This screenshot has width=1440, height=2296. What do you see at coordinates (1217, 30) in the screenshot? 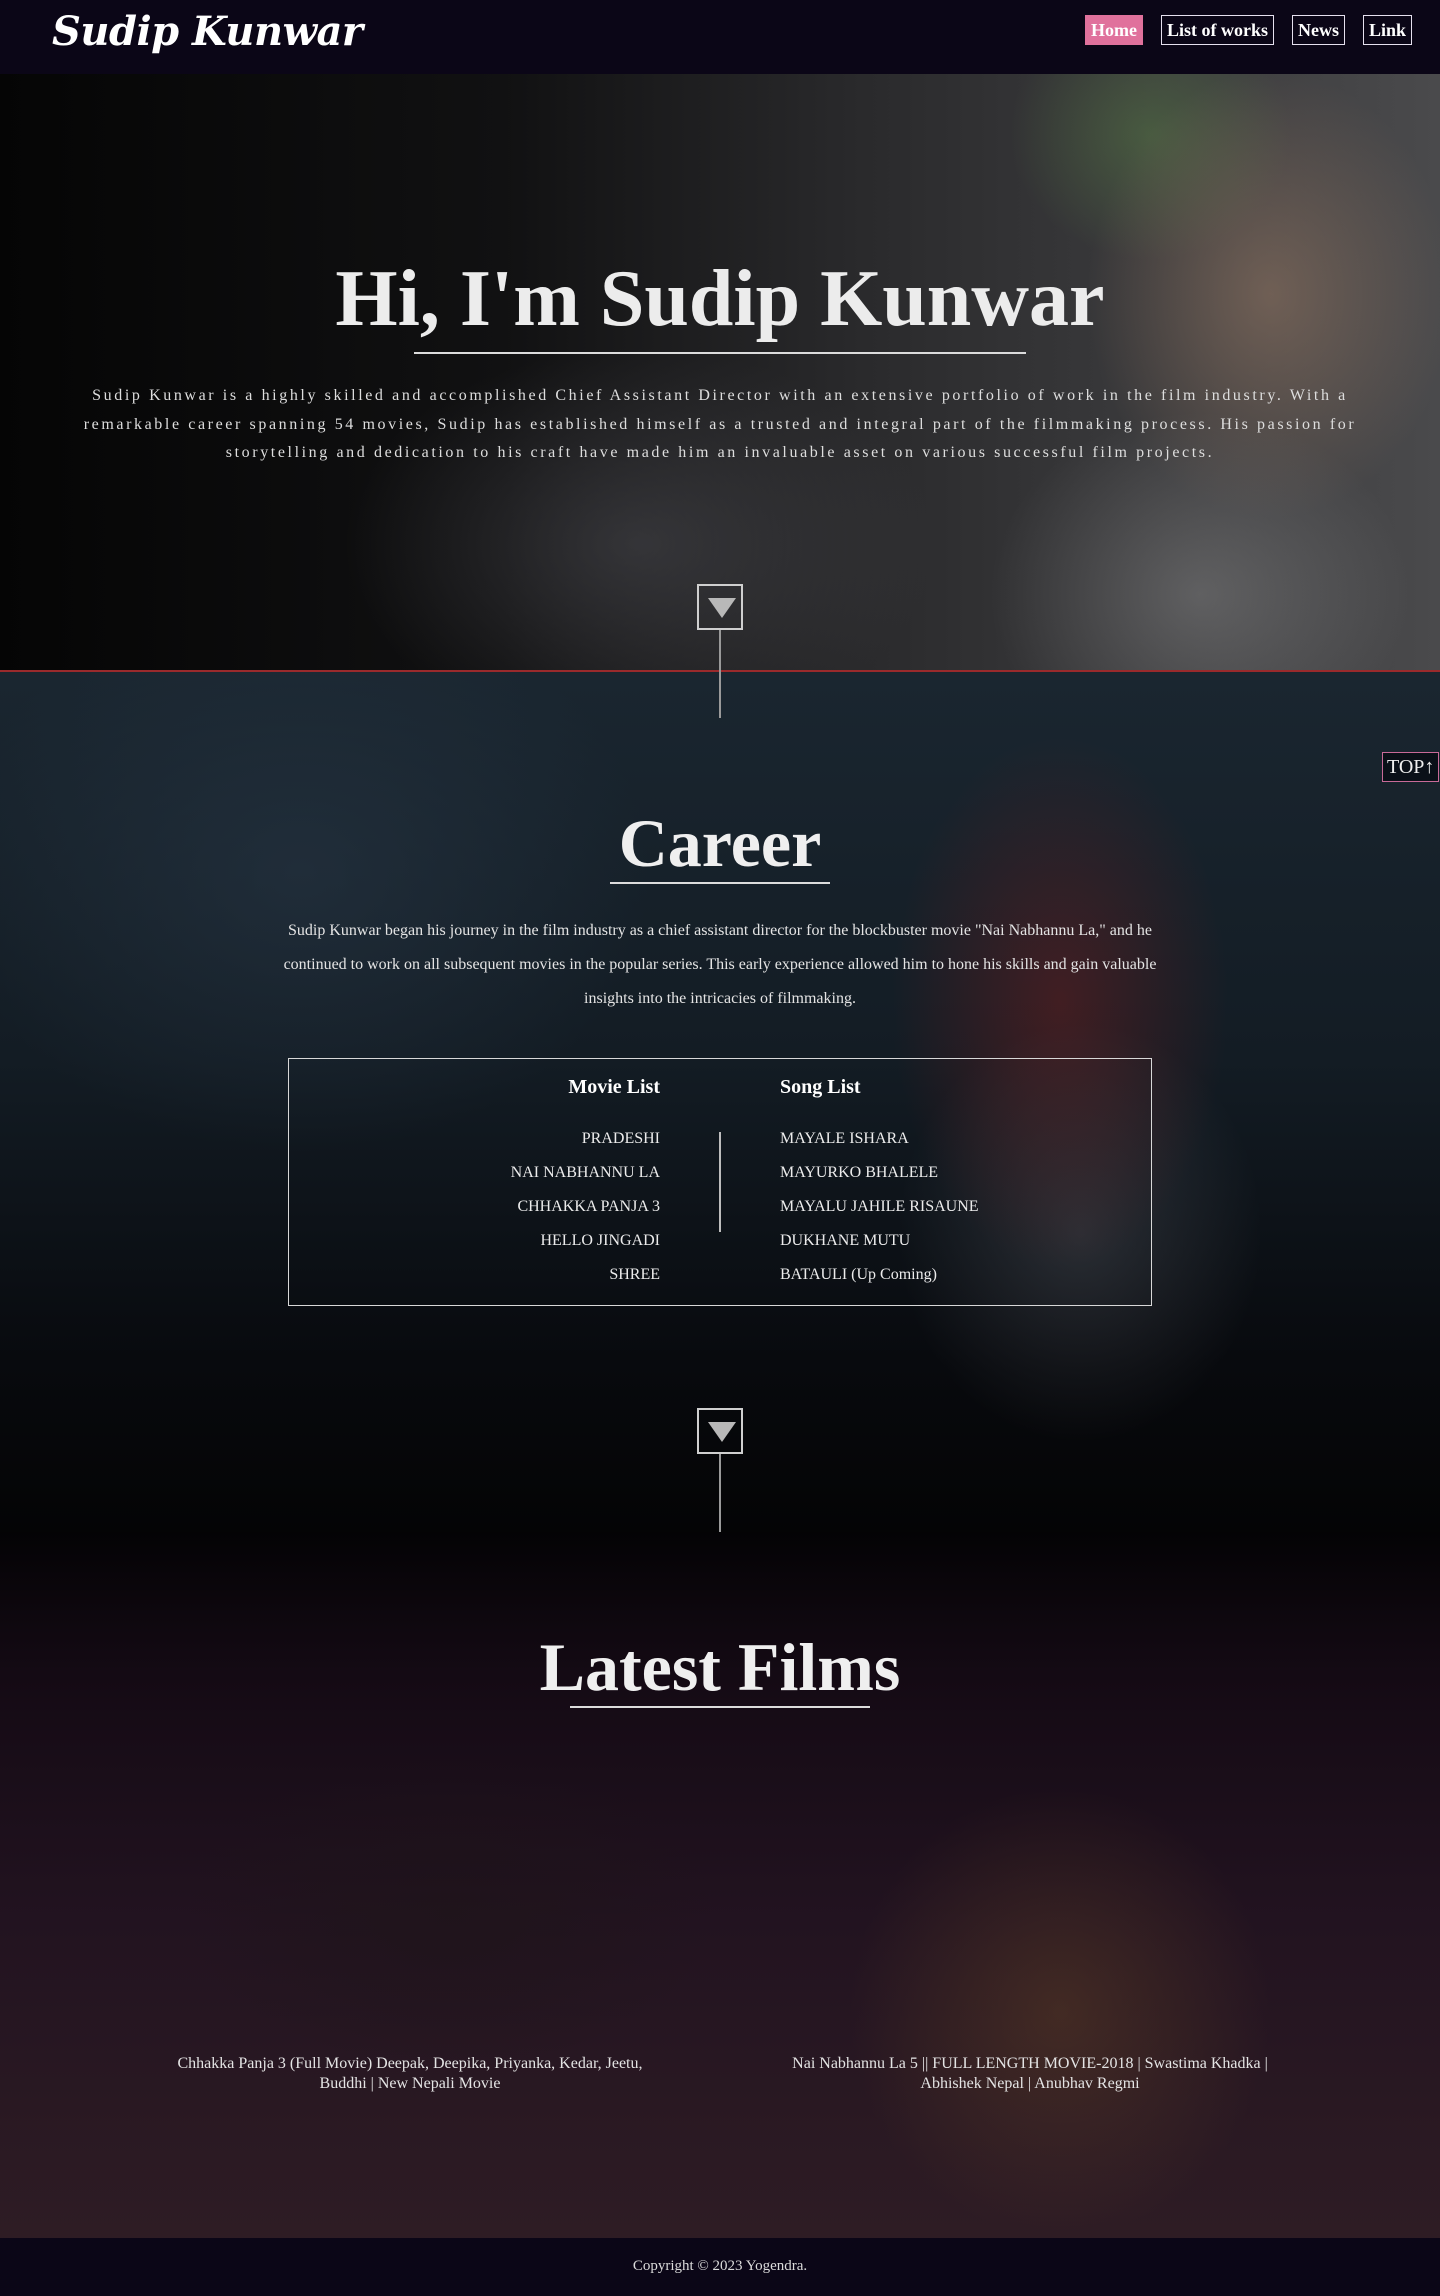
I see `nav-link-list-of-works: List of works` at bounding box center [1217, 30].